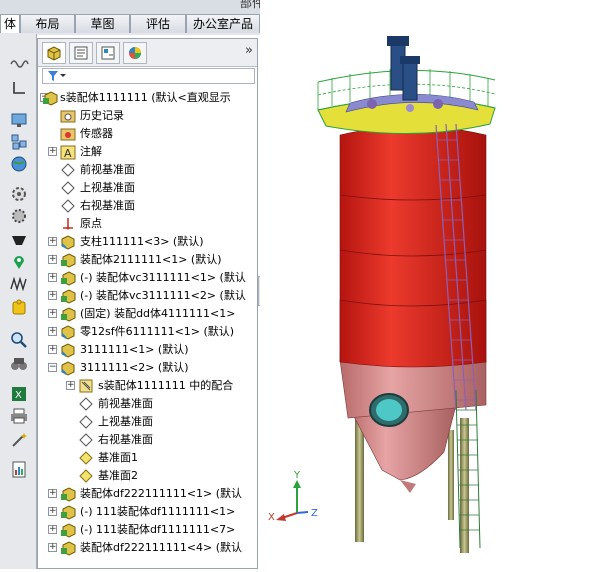 This screenshot has width=602, height=572. I want to click on property-manager-tab, so click(81, 53).